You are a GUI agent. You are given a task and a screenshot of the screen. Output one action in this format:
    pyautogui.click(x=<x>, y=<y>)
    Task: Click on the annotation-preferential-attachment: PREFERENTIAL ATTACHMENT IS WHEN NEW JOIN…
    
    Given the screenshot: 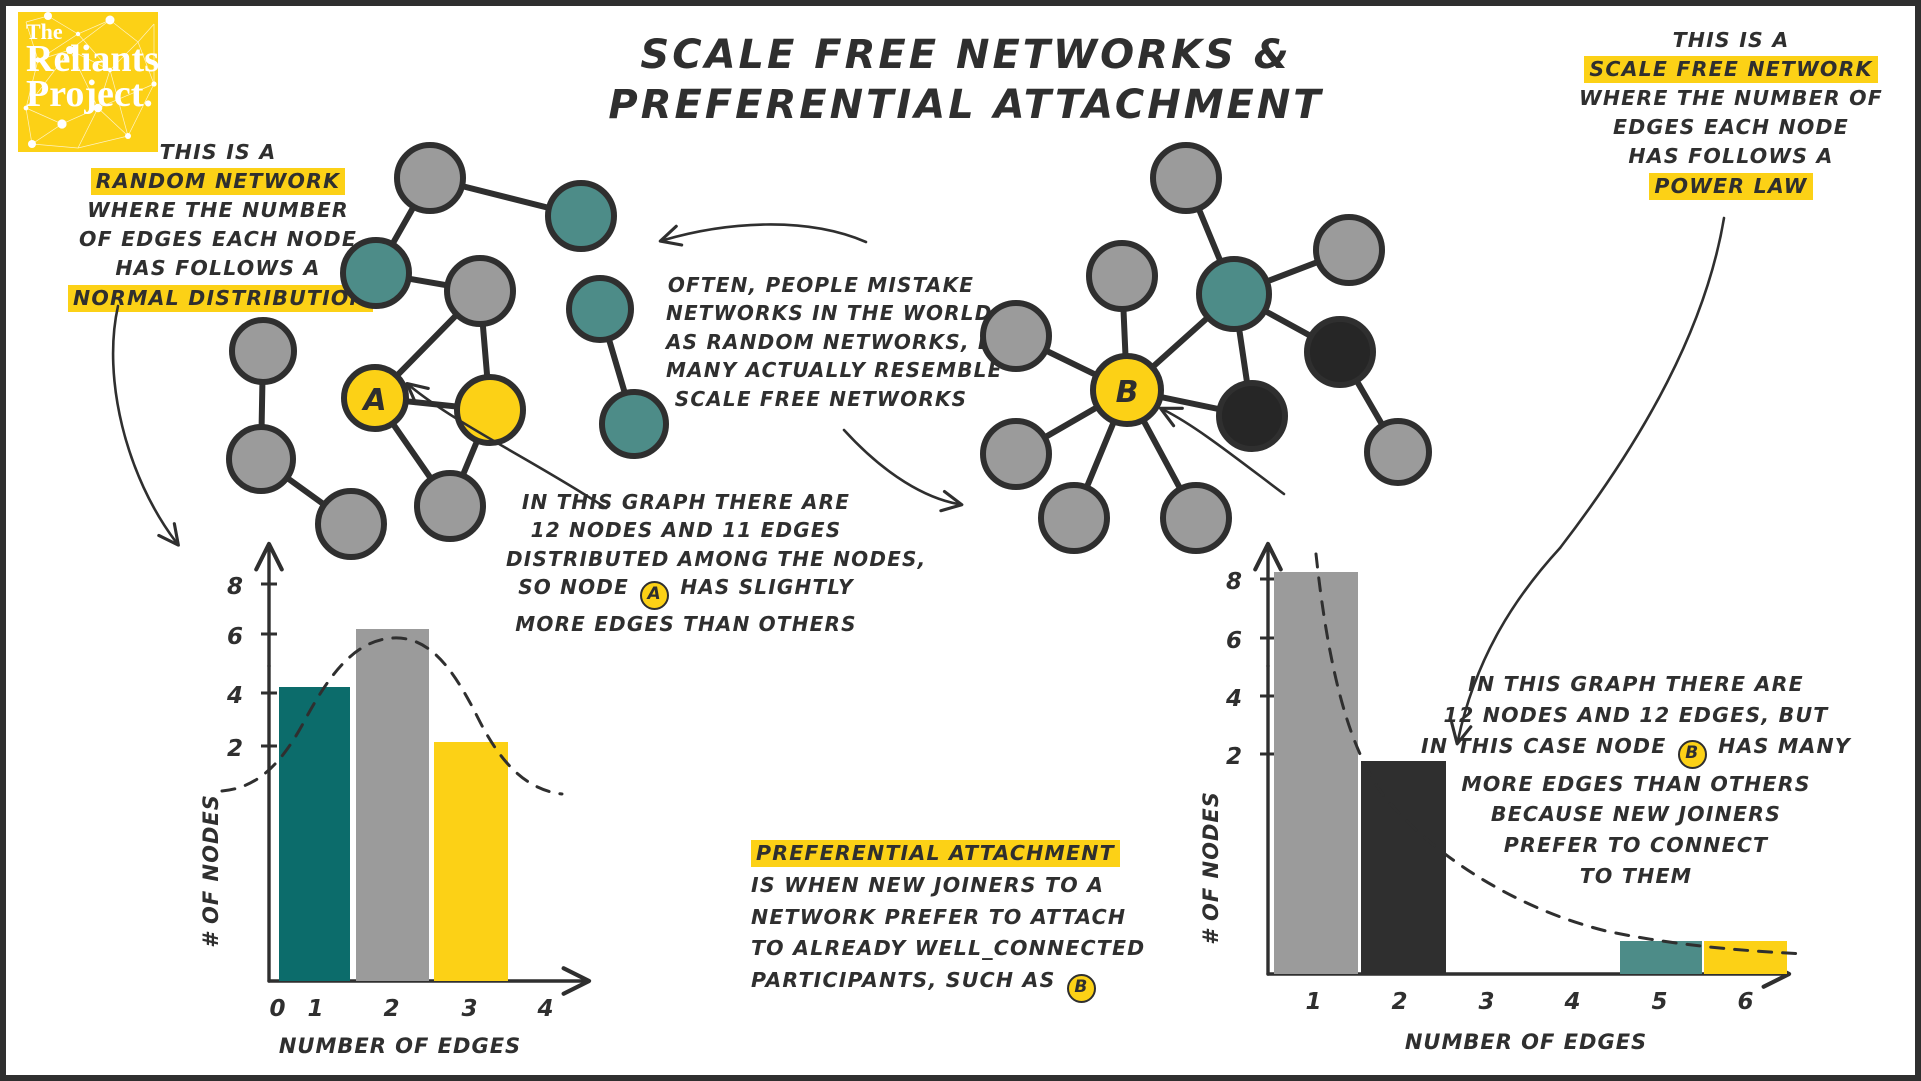 What is the action you would take?
    pyautogui.click(x=951, y=921)
    